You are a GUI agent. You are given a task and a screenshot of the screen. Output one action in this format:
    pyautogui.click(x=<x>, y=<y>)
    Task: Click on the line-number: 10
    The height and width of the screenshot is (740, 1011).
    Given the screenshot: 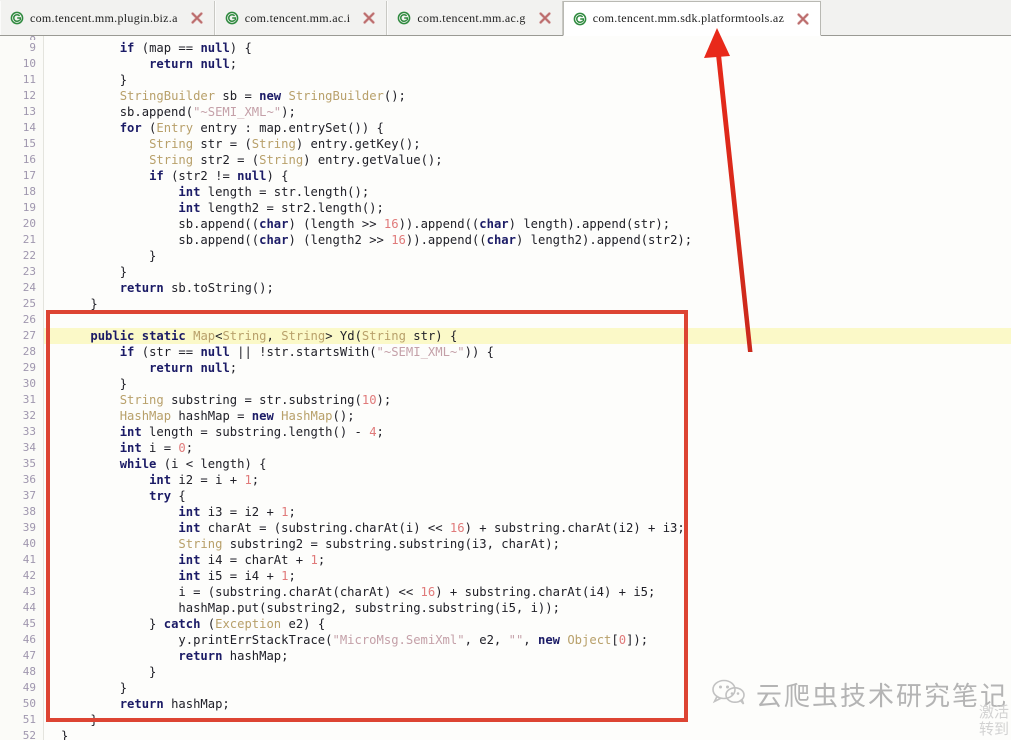 What is the action you would take?
    pyautogui.click(x=29, y=63)
    